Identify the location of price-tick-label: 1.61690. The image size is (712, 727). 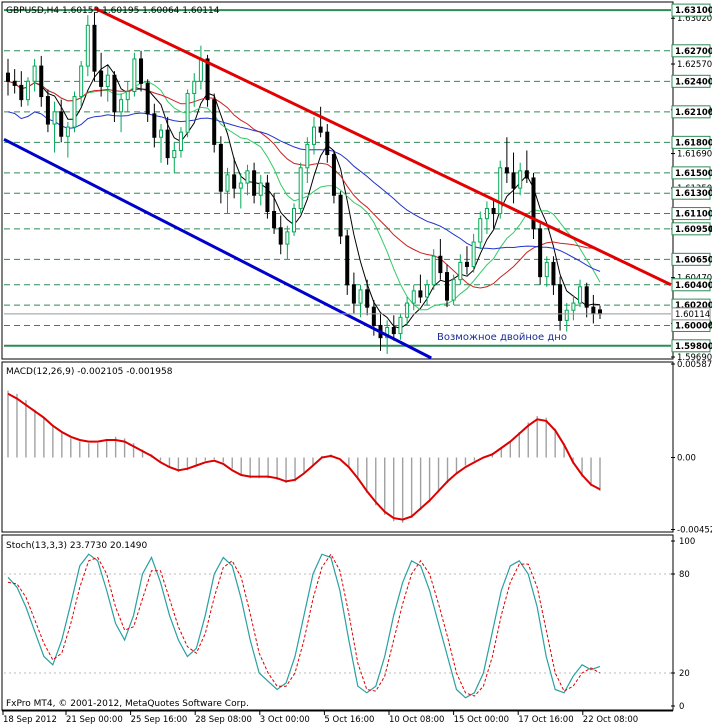
(694, 155).